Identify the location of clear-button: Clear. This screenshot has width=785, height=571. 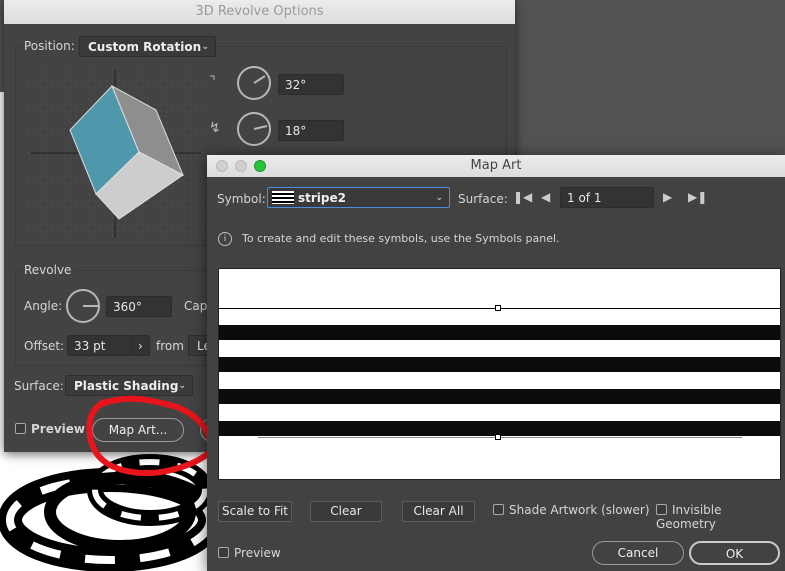
(346, 511).